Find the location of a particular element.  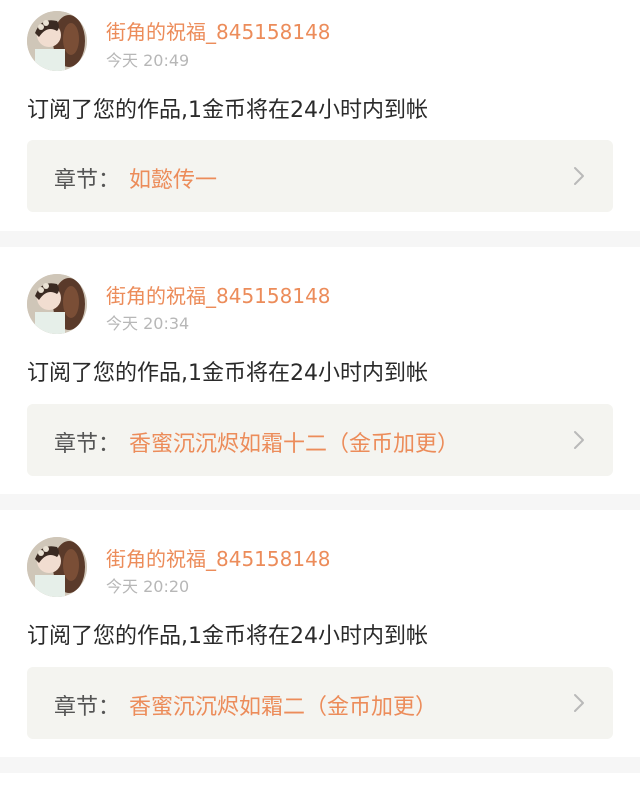

chapter-link: 章节： 香蜜沉沉烬如霜十二（金币加更） is located at coordinates (320, 440).